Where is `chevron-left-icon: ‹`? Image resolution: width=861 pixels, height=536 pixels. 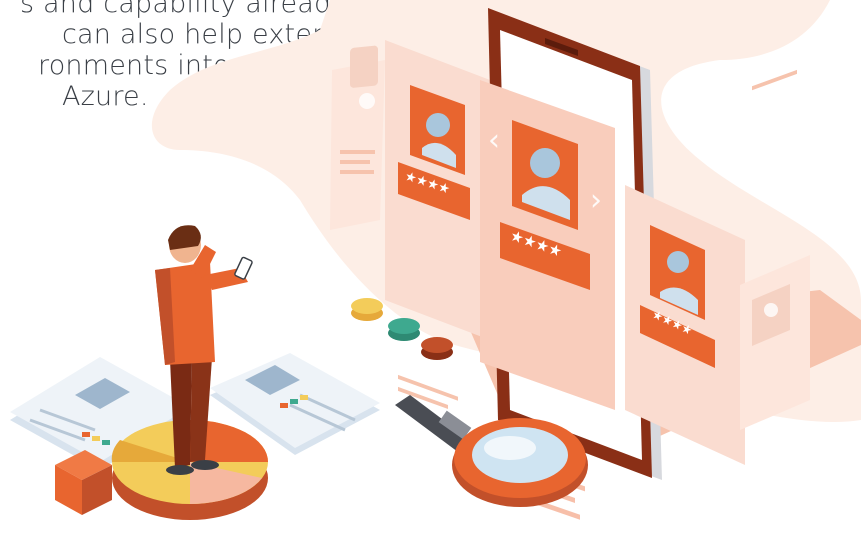 chevron-left-icon: ‹ is located at coordinates (494, 140).